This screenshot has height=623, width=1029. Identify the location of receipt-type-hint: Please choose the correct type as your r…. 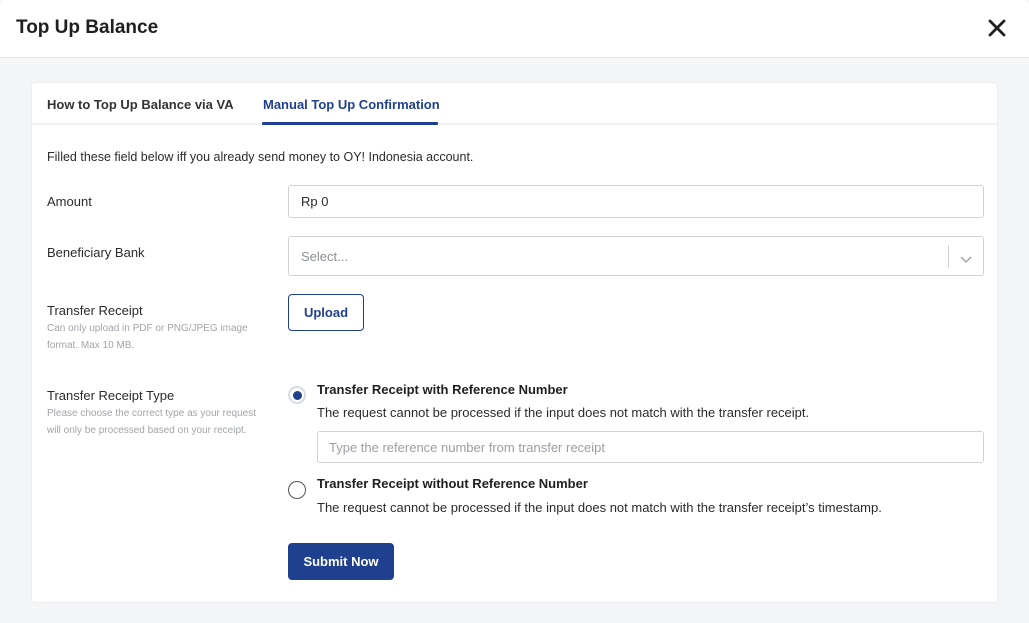
(152, 422).